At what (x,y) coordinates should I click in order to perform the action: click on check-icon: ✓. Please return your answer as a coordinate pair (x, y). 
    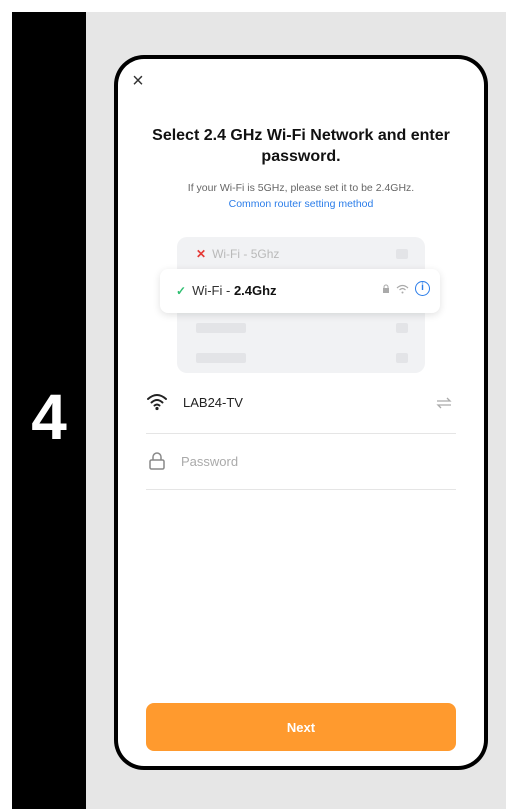
    Looking at the image, I should click on (181, 290).